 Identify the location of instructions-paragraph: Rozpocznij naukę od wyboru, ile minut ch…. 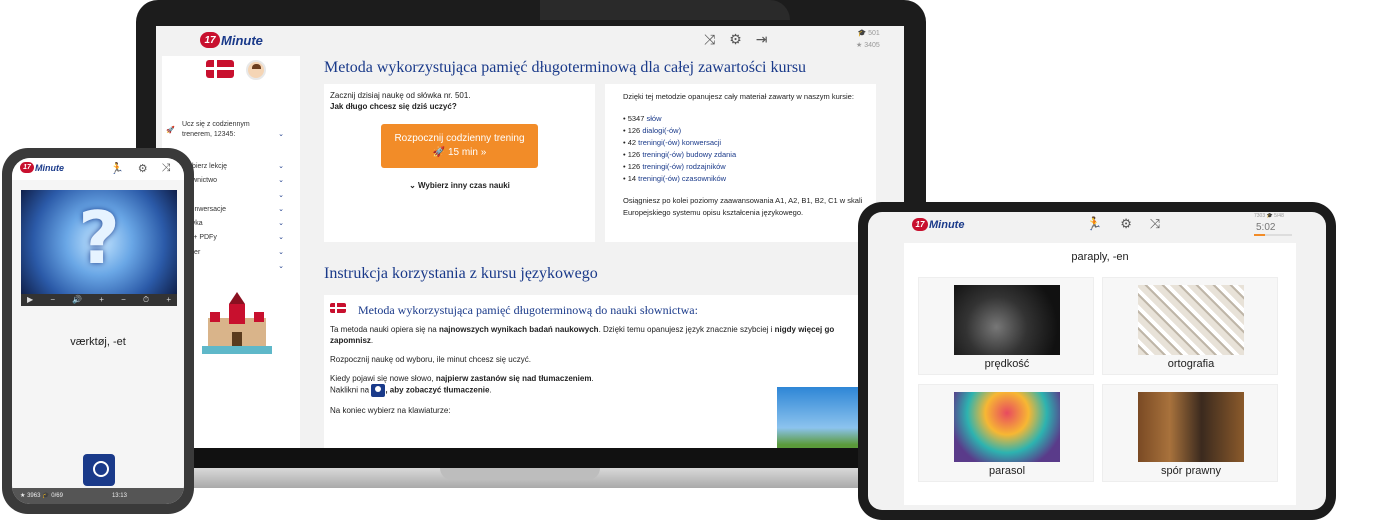
(430, 359).